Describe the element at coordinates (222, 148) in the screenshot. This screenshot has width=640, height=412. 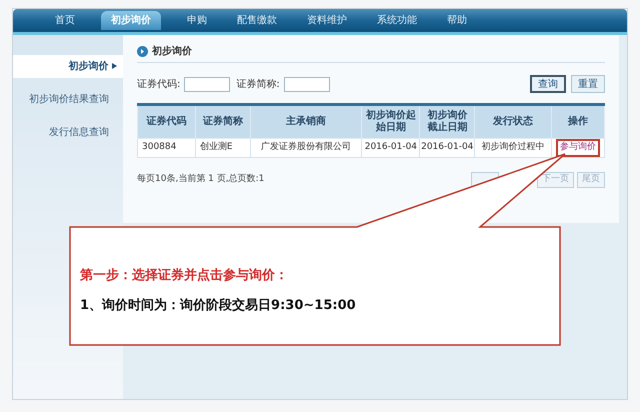
I see `table-cell: 创业测E` at that location.